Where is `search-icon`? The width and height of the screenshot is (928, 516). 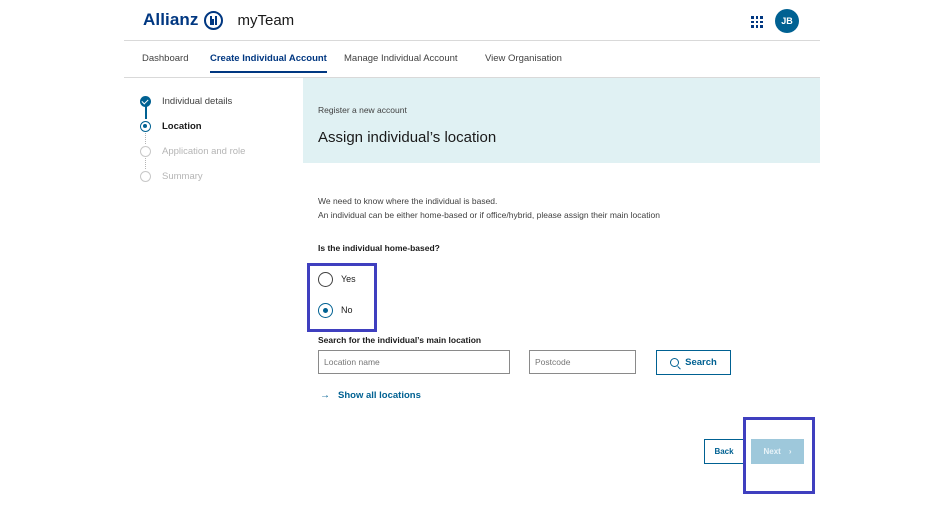
search-icon is located at coordinates (675, 362).